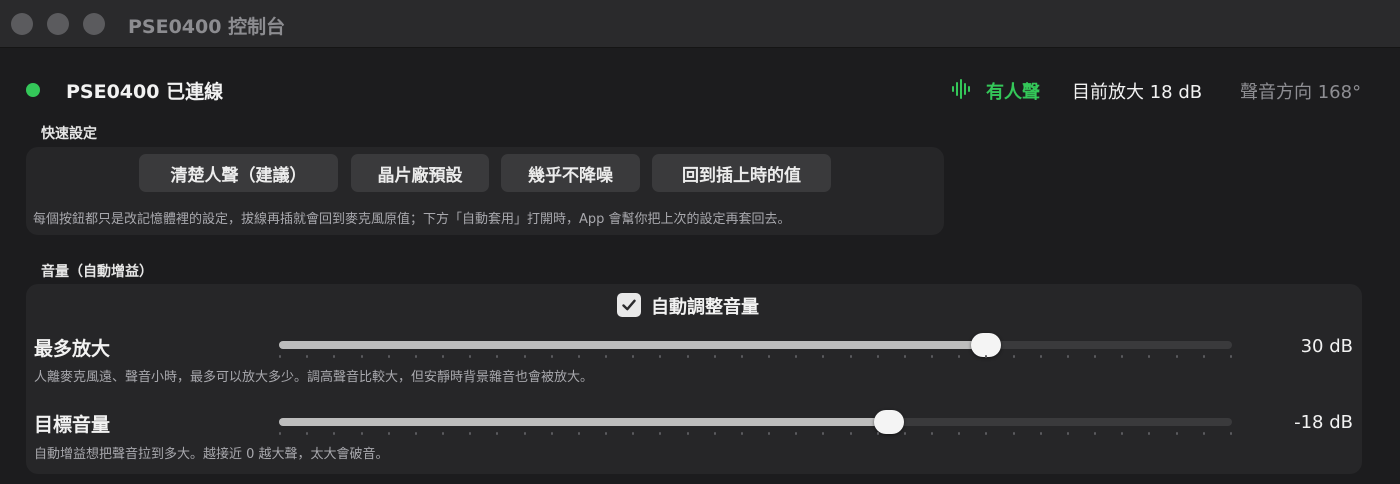 Image resolution: width=1400 pixels, height=484 pixels. Describe the element at coordinates (33, 90) in the screenshot. I see `status-dot-icon` at that location.